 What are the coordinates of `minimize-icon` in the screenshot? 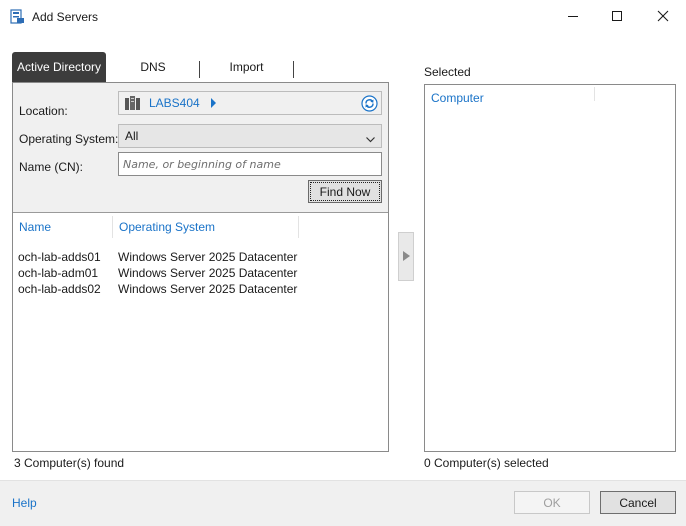 It's located at (573, 17).